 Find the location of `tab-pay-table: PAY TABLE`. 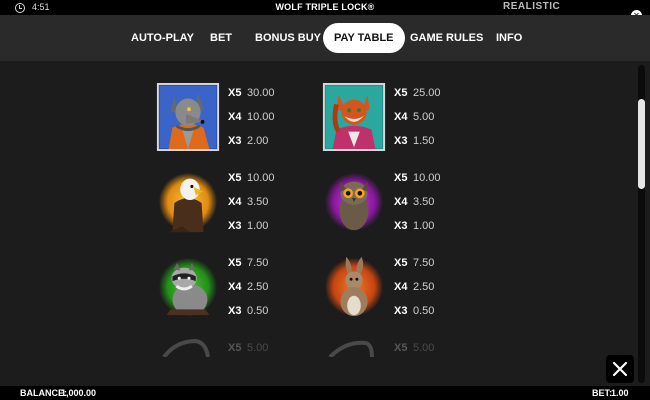

tab-pay-table: PAY TABLE is located at coordinates (364, 38).